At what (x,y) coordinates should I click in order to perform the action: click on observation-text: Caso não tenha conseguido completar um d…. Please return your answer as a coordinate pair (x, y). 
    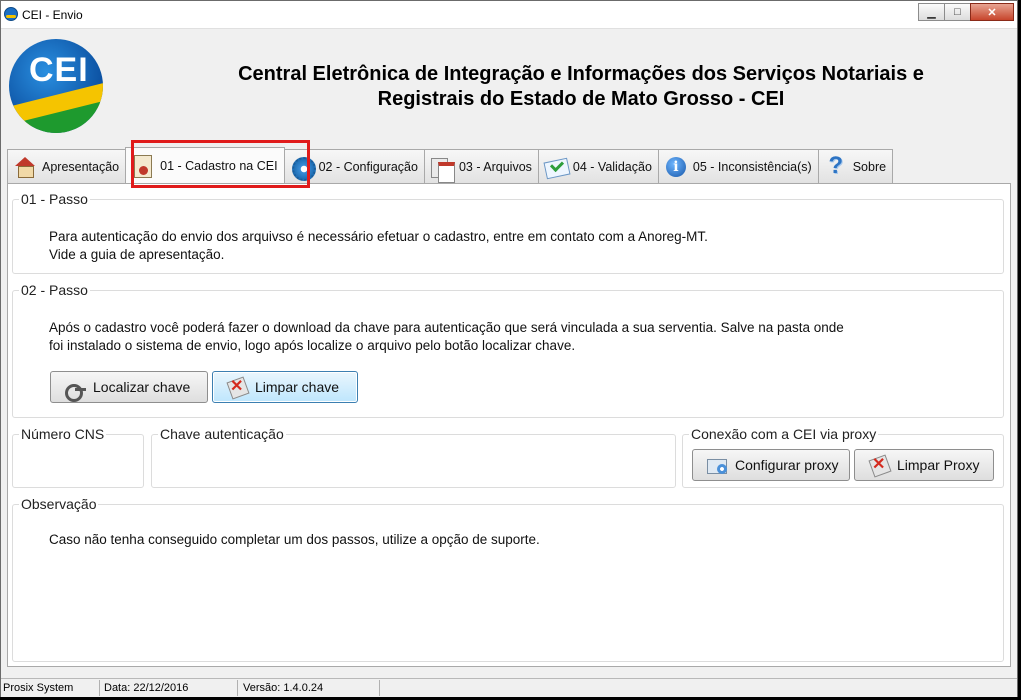
    Looking at the image, I should click on (294, 539).